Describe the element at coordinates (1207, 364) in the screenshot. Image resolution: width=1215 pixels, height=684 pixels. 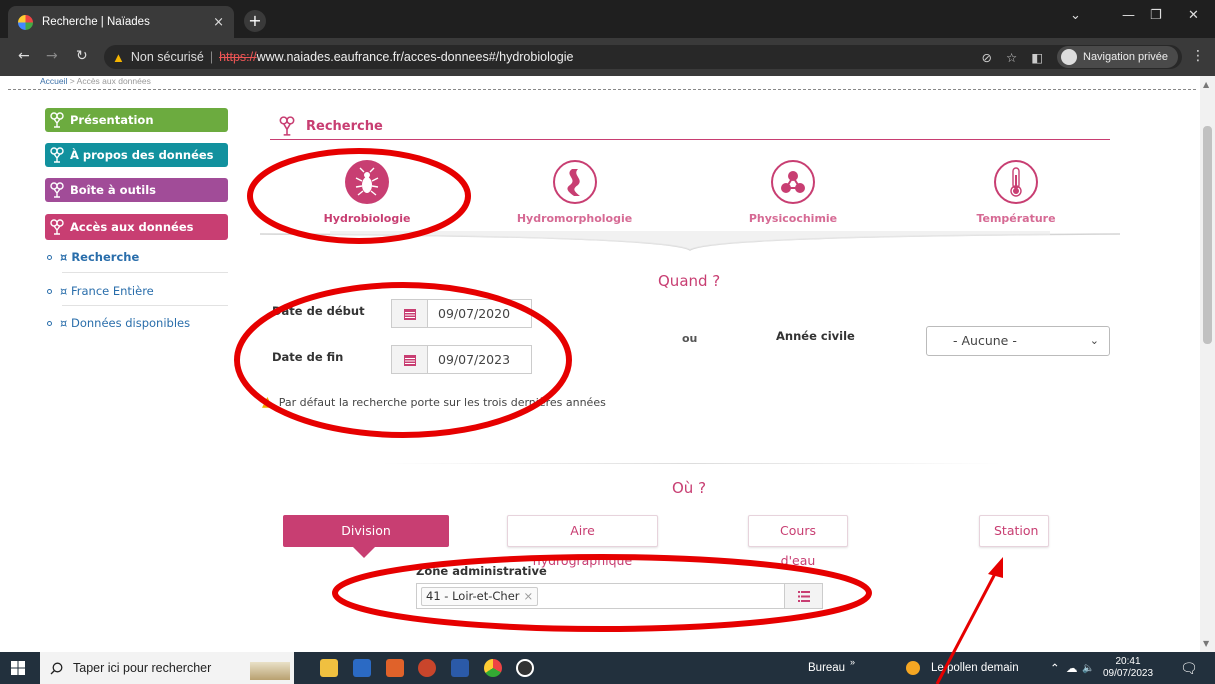
I see `page-scrollbar: ▲ ▼` at that location.